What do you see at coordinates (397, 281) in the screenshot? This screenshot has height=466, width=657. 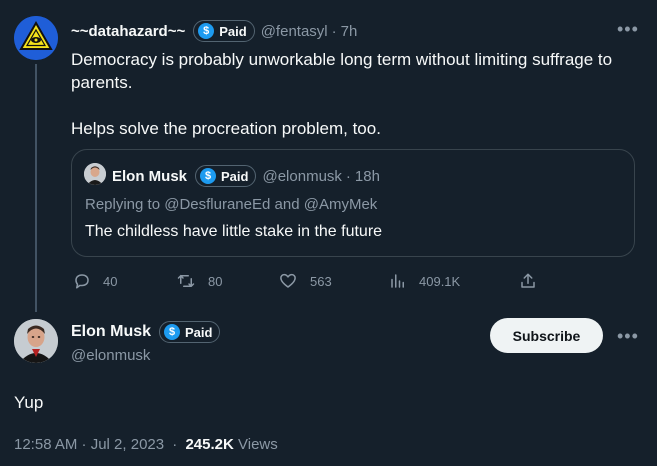 I see `views-chart-icon` at bounding box center [397, 281].